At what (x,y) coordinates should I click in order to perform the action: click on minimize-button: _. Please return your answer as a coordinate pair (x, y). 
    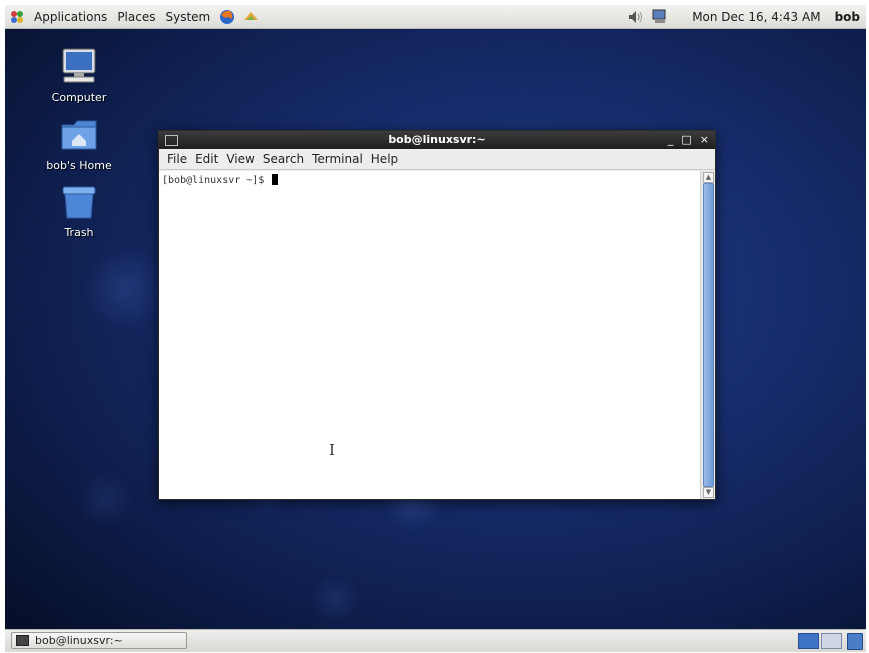
    Looking at the image, I should click on (671, 140).